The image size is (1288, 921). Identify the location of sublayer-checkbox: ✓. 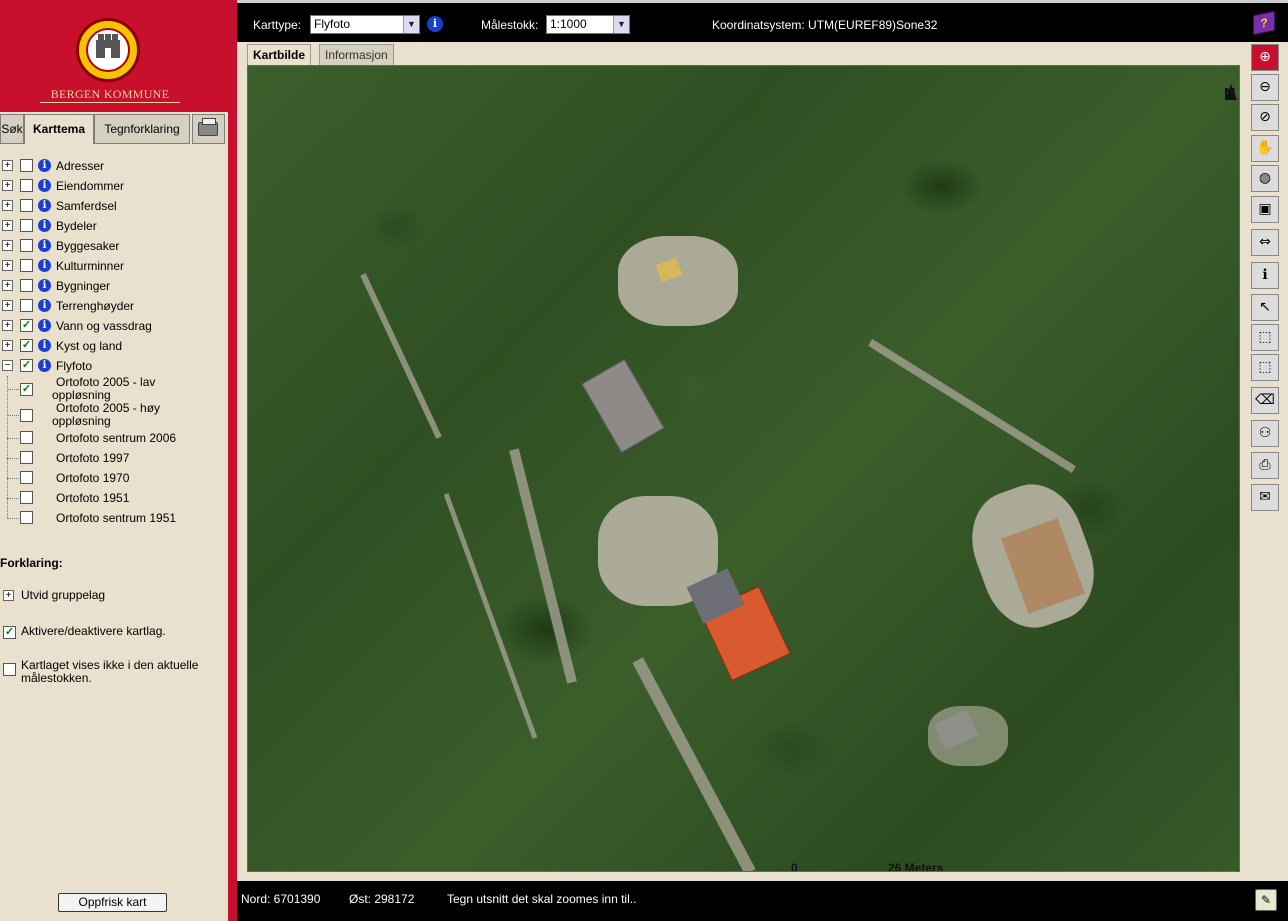
(26, 389).